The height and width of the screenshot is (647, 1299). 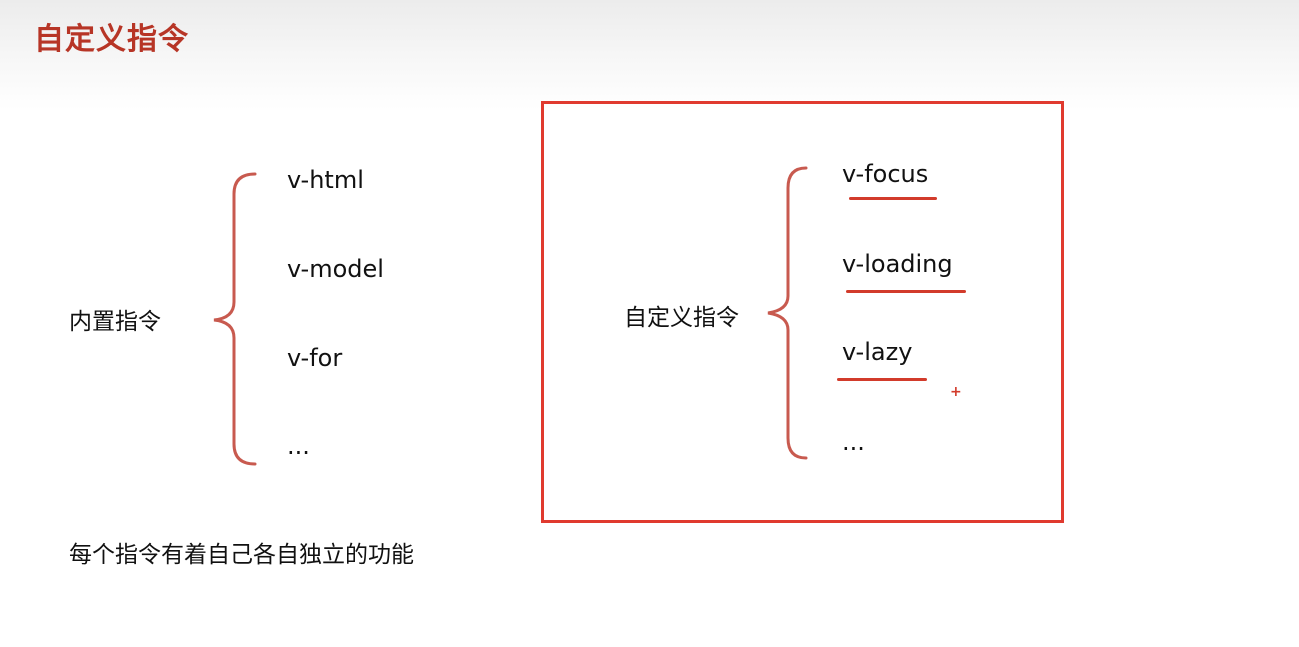 I want to click on plus-mark: +, so click(x=956, y=392).